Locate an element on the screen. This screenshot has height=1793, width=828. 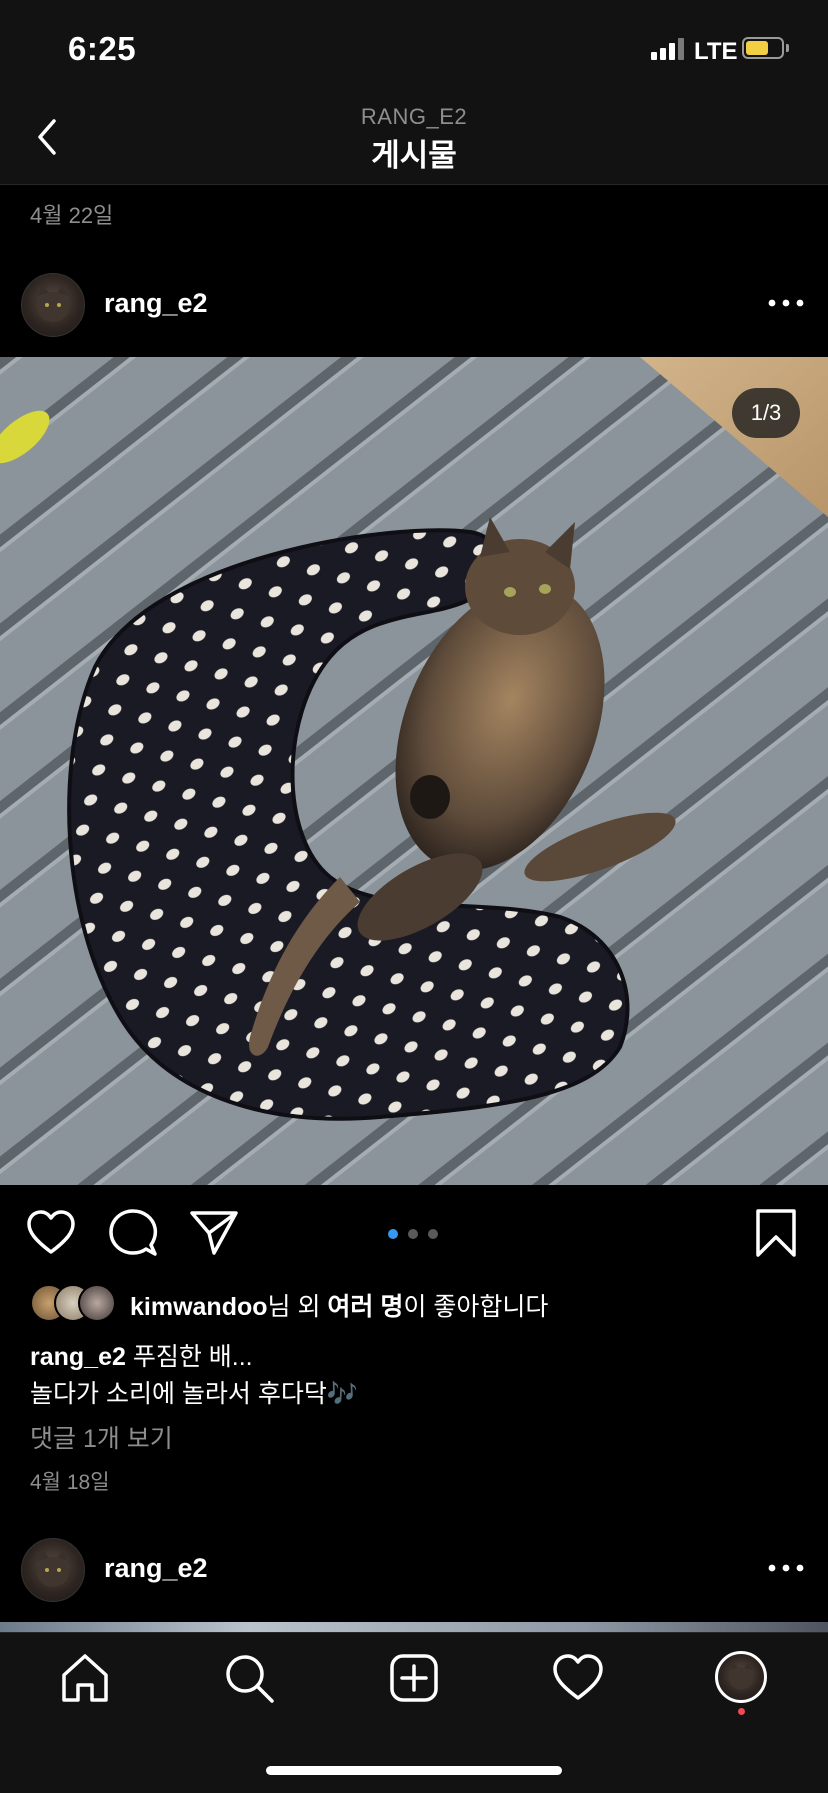
battery-level is located at coordinates (757, 48).